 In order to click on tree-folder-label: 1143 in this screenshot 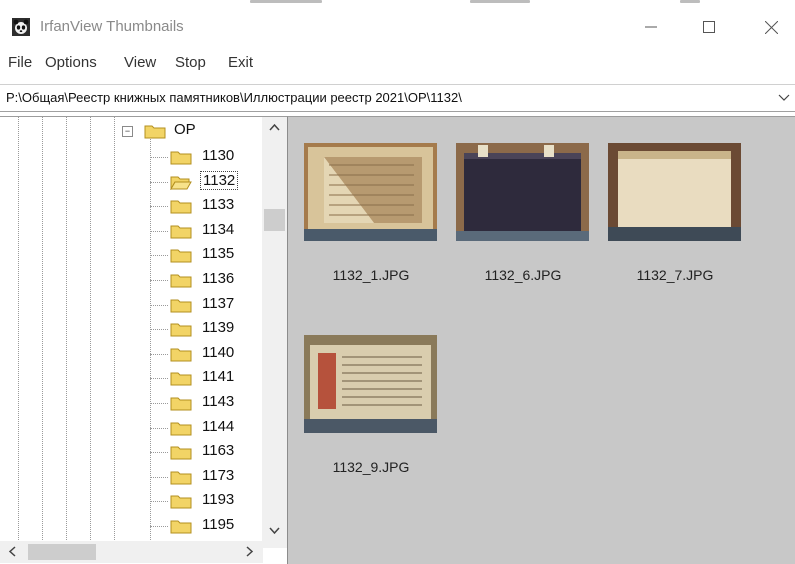, I will do `click(218, 401)`.